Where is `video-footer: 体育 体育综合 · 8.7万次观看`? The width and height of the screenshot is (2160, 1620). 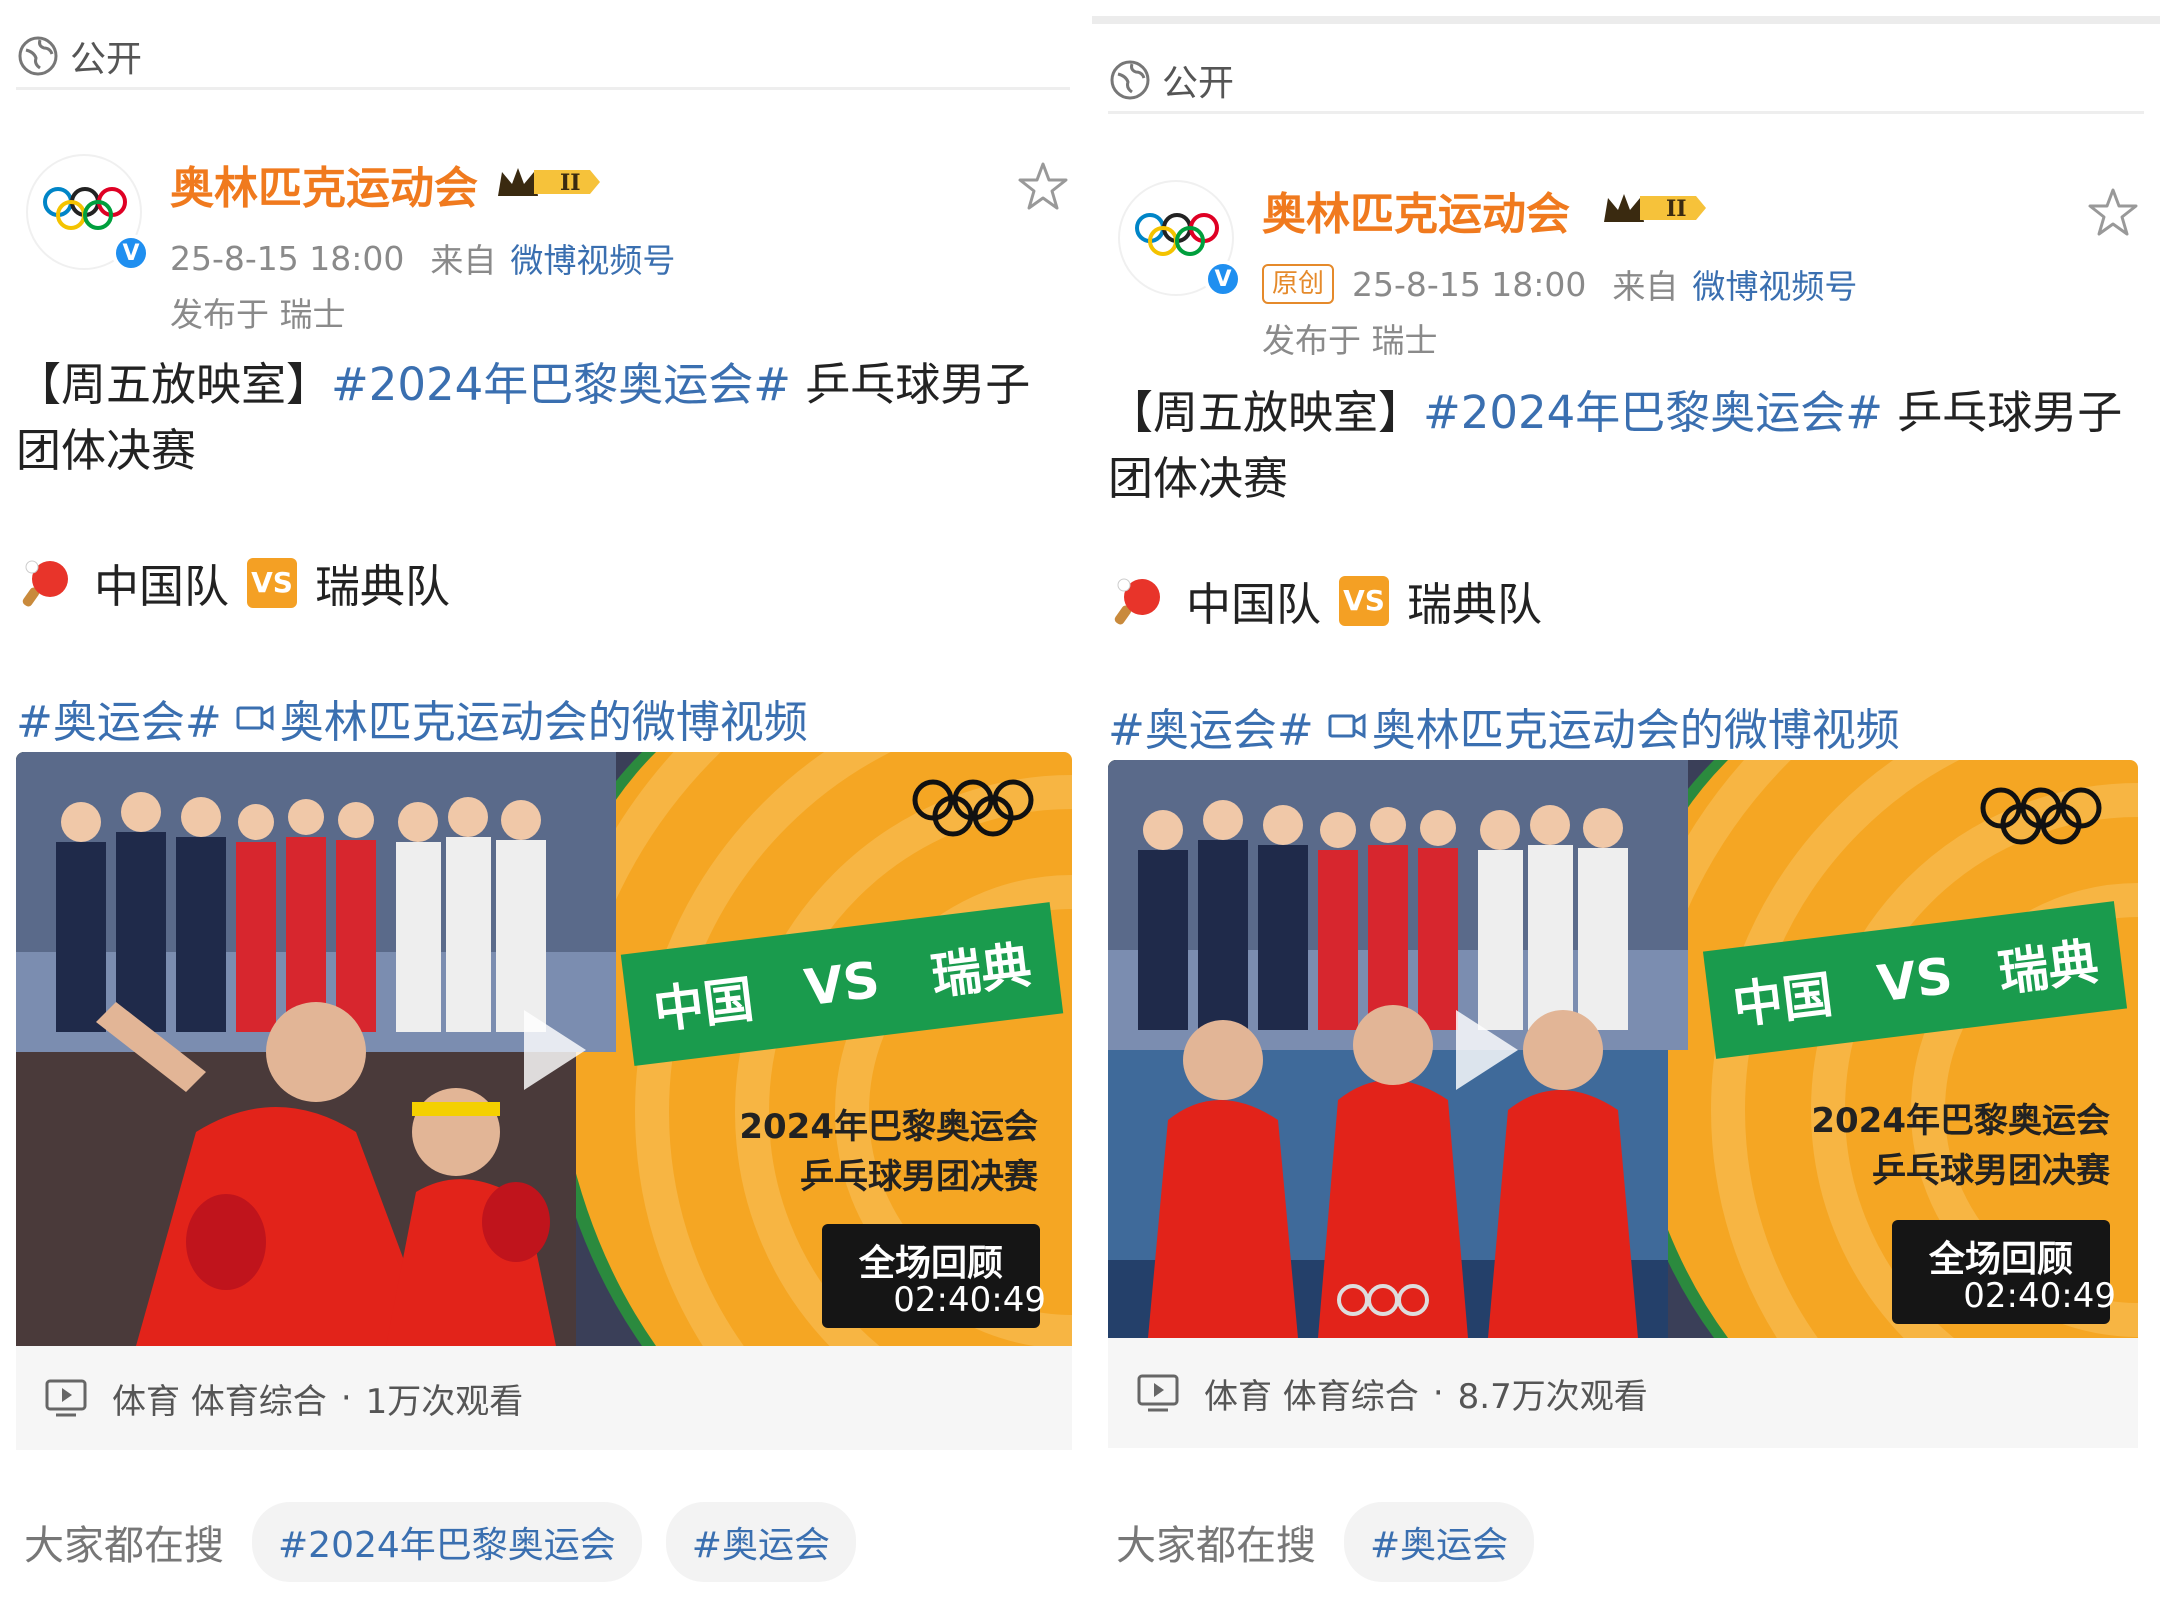 video-footer: 体育 体育综合 · 8.7万次观看 is located at coordinates (1623, 1393).